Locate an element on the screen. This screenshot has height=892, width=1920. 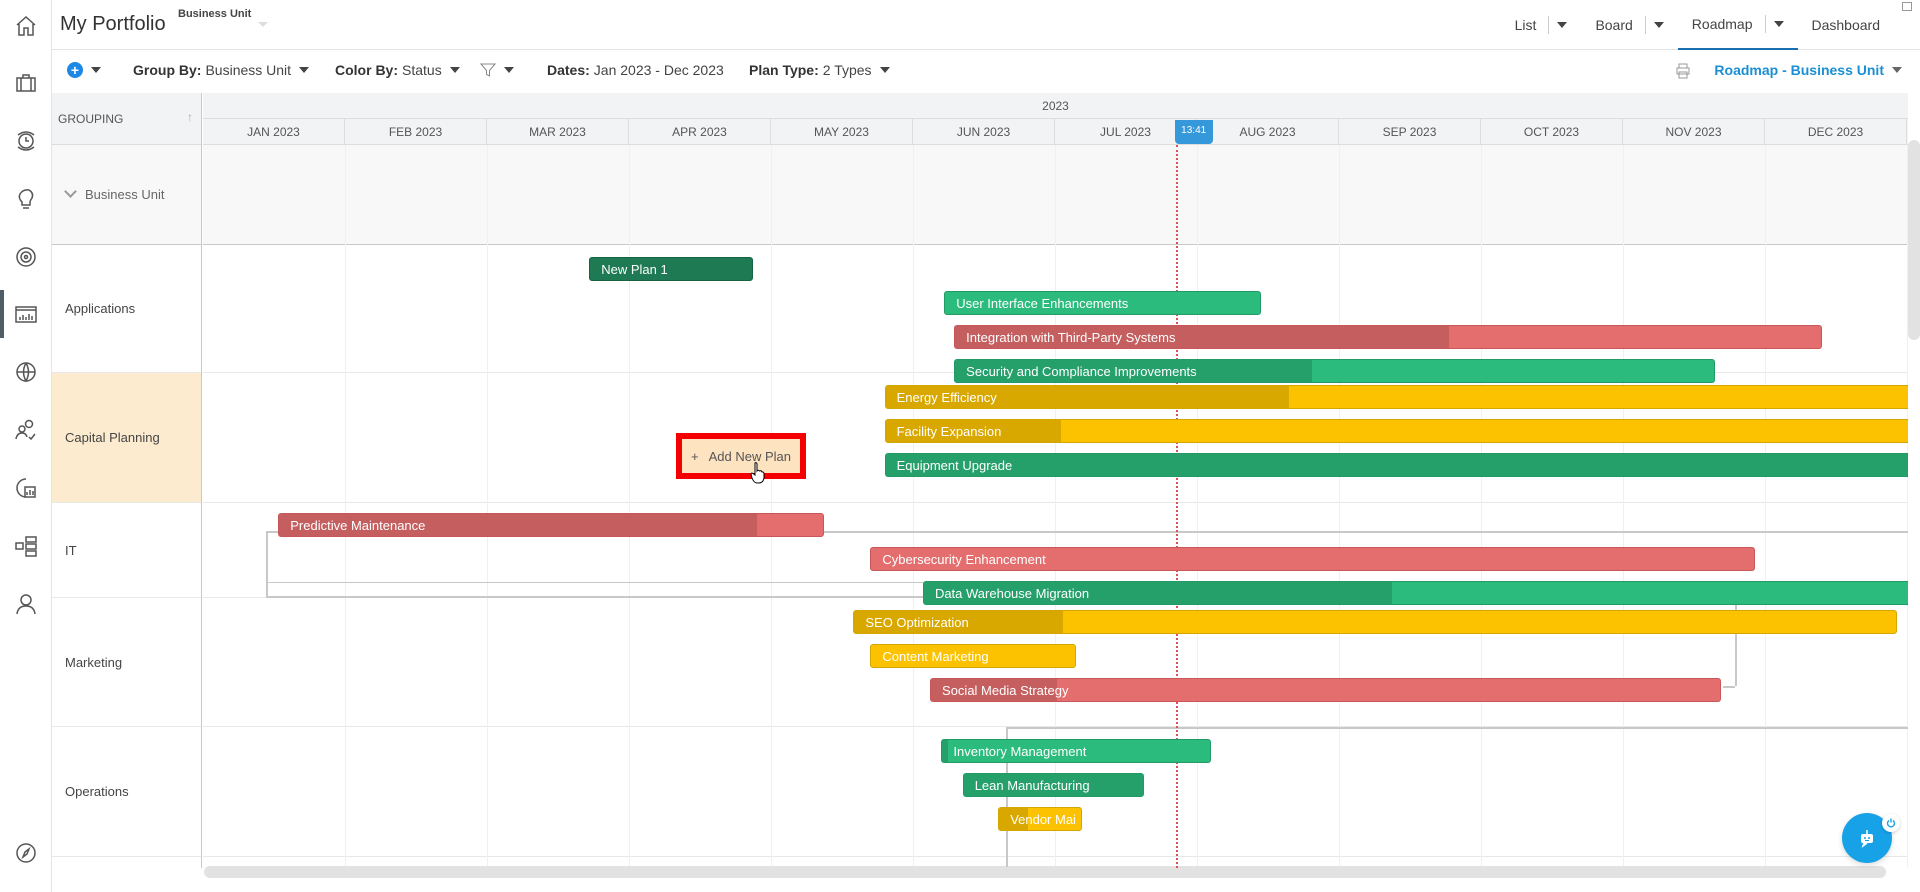
tab-list: List is located at coordinates (1541, 25).